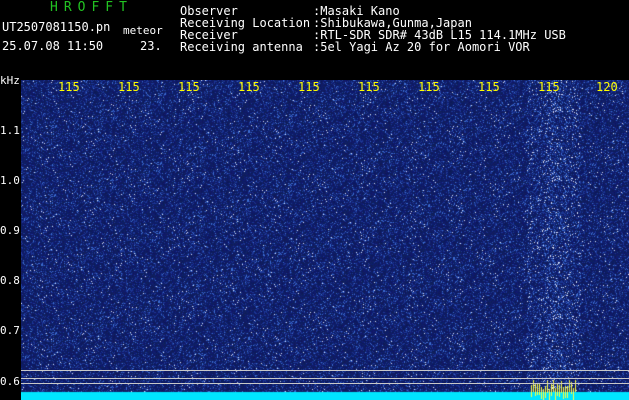  I want to click on count-value: 23., so click(151, 46).